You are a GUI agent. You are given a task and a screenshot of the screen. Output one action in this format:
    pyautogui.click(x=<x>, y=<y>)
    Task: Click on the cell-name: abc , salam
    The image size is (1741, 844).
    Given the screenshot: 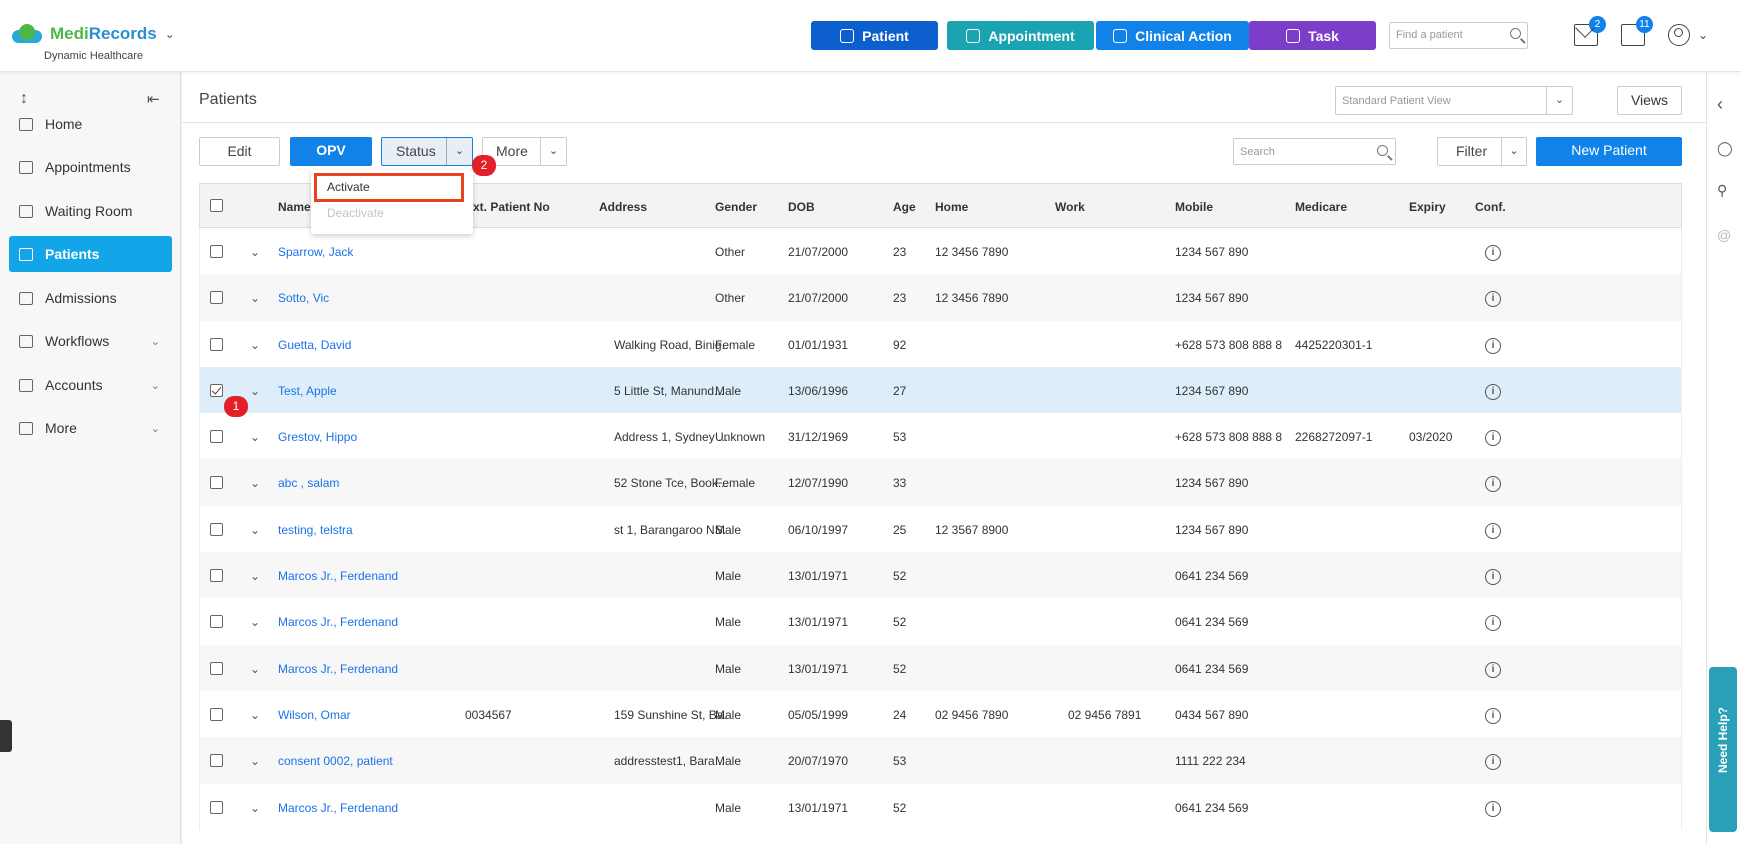 What is the action you would take?
    pyautogui.click(x=308, y=483)
    